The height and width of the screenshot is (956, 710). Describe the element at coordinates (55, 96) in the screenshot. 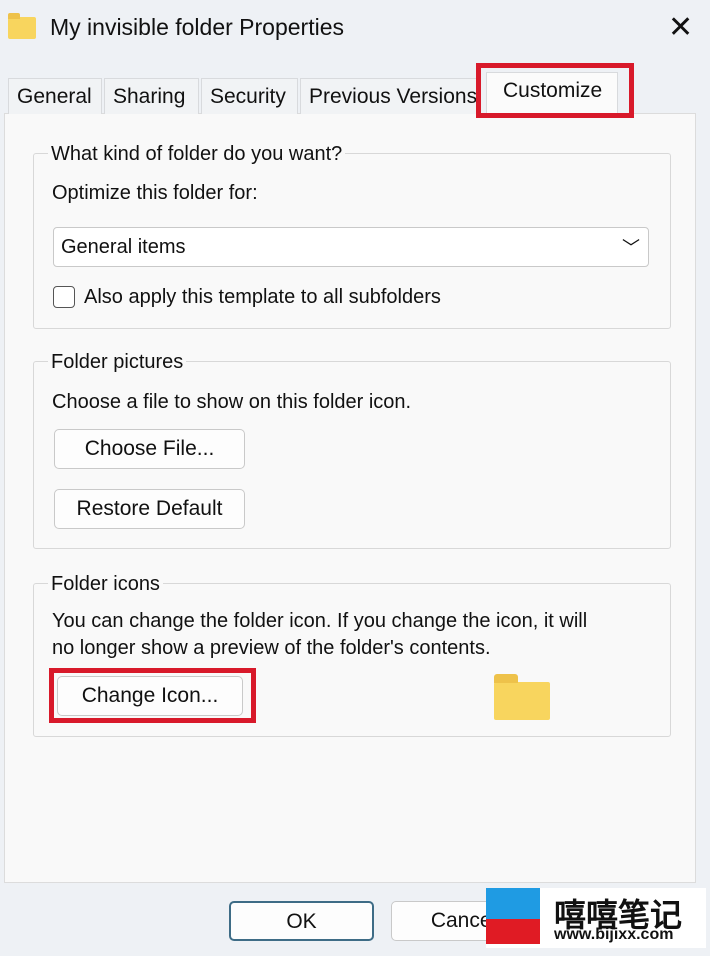

I see `tab-general: General` at that location.